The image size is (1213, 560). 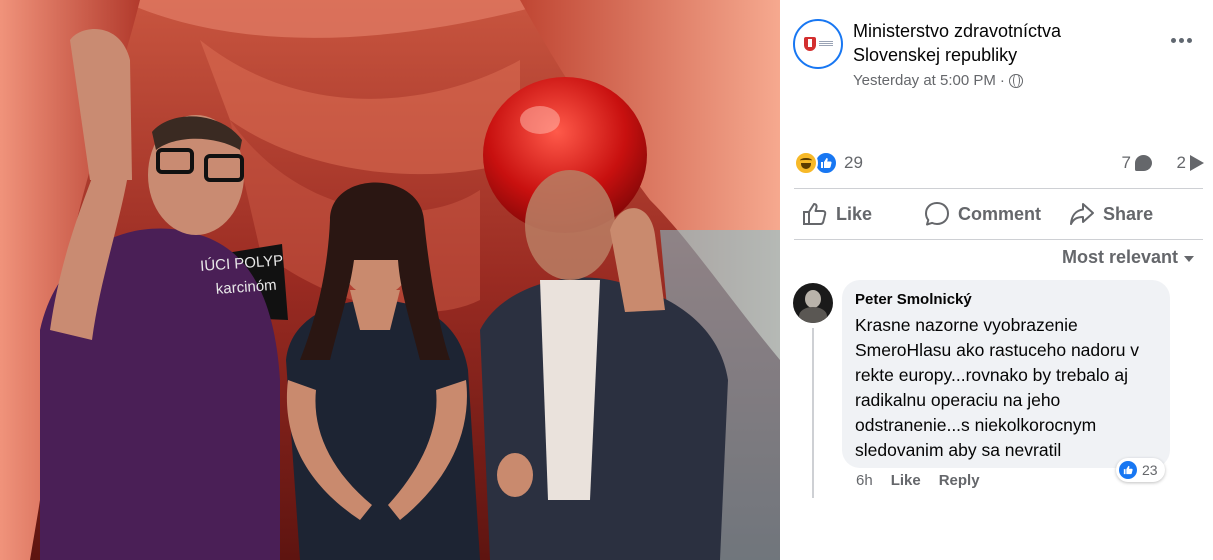 I want to click on comment-icon, so click(x=937, y=214).